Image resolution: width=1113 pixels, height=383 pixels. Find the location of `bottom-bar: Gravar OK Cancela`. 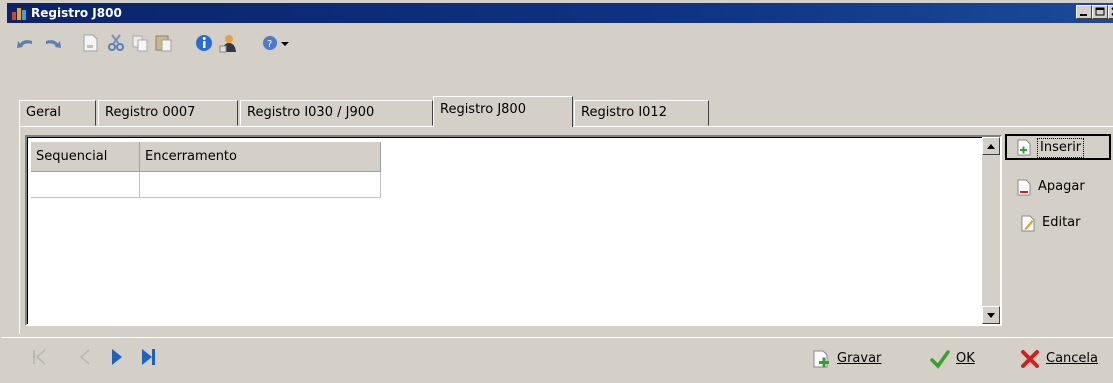

bottom-bar: Gravar OK Cancela is located at coordinates (557, 360).